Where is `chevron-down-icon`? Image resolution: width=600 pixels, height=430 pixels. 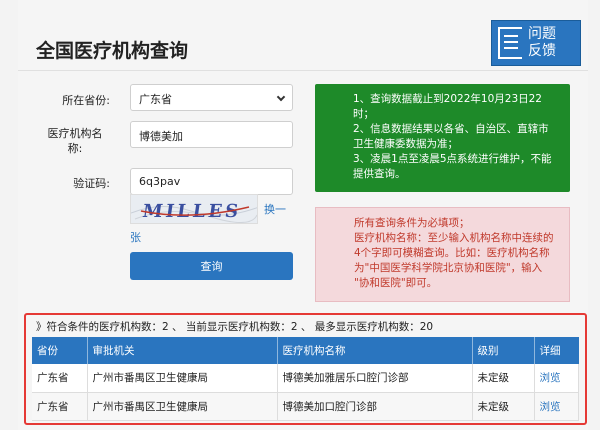
chevron-down-icon is located at coordinates (281, 97).